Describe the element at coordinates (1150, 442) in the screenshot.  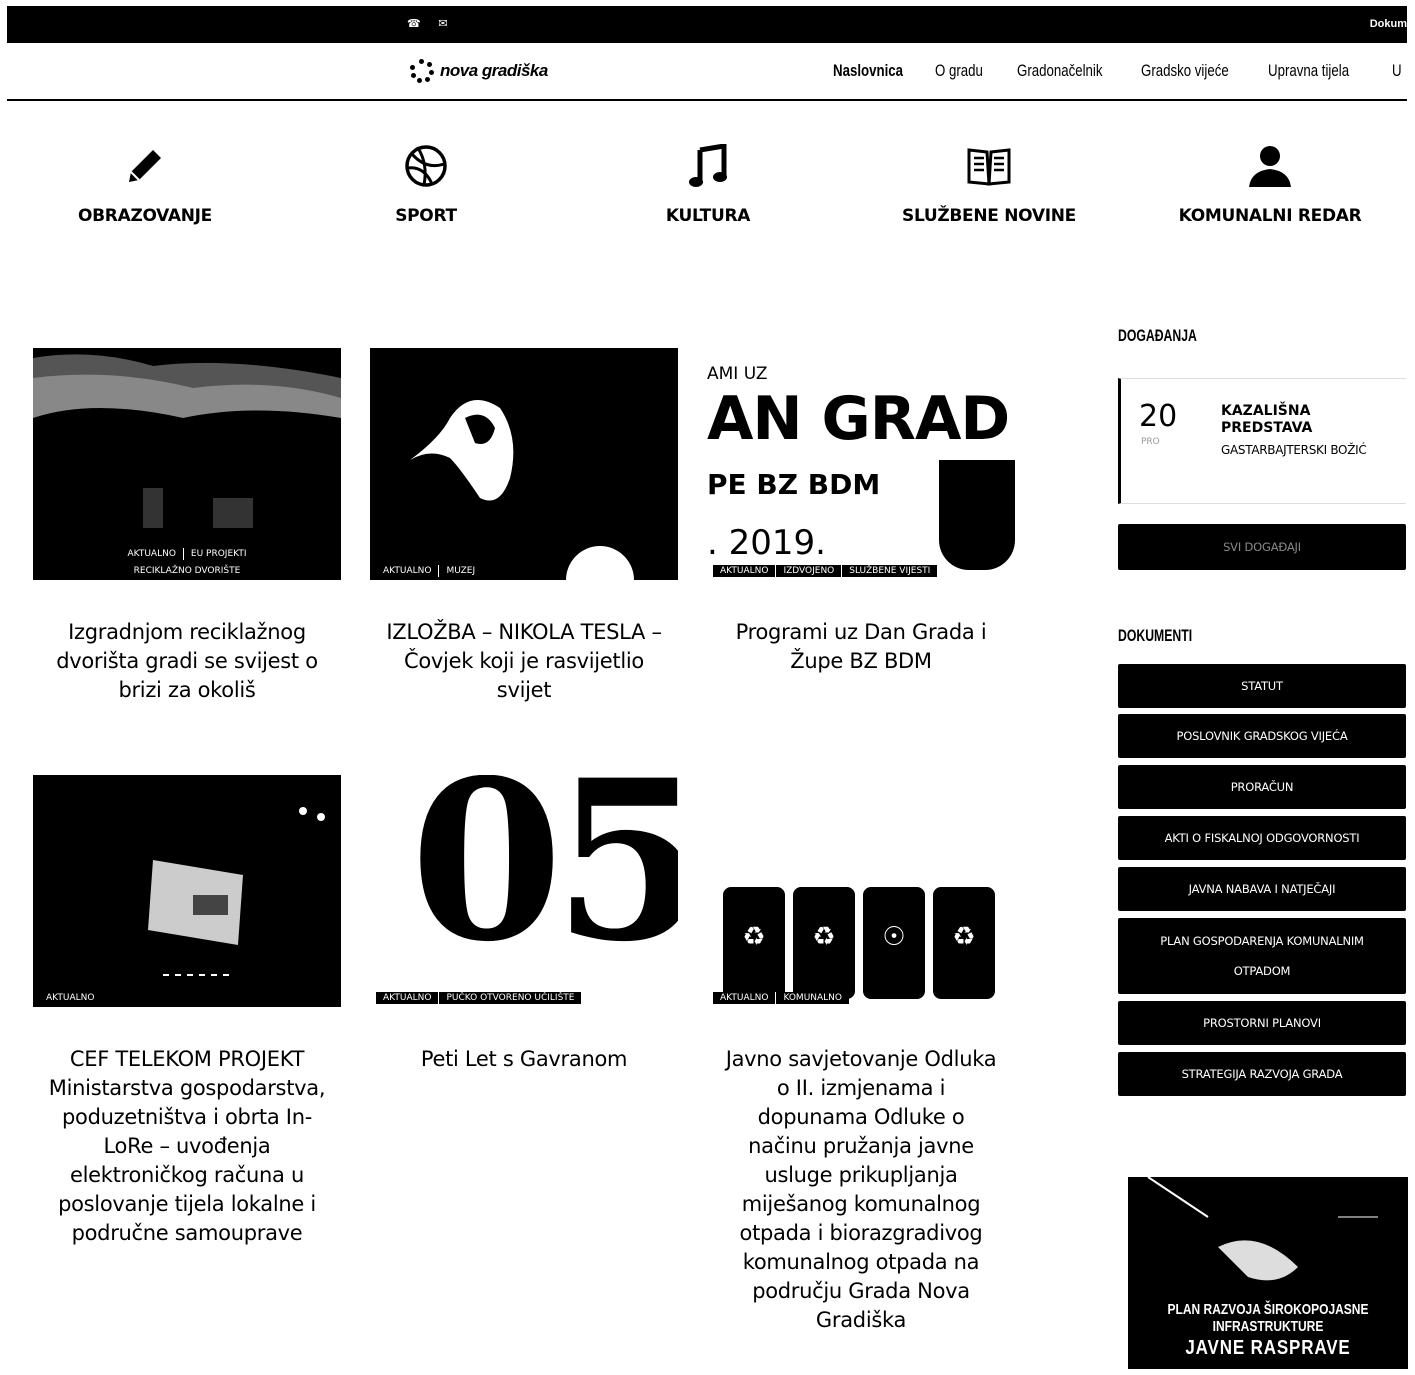
I see `event-month: PRO` at that location.